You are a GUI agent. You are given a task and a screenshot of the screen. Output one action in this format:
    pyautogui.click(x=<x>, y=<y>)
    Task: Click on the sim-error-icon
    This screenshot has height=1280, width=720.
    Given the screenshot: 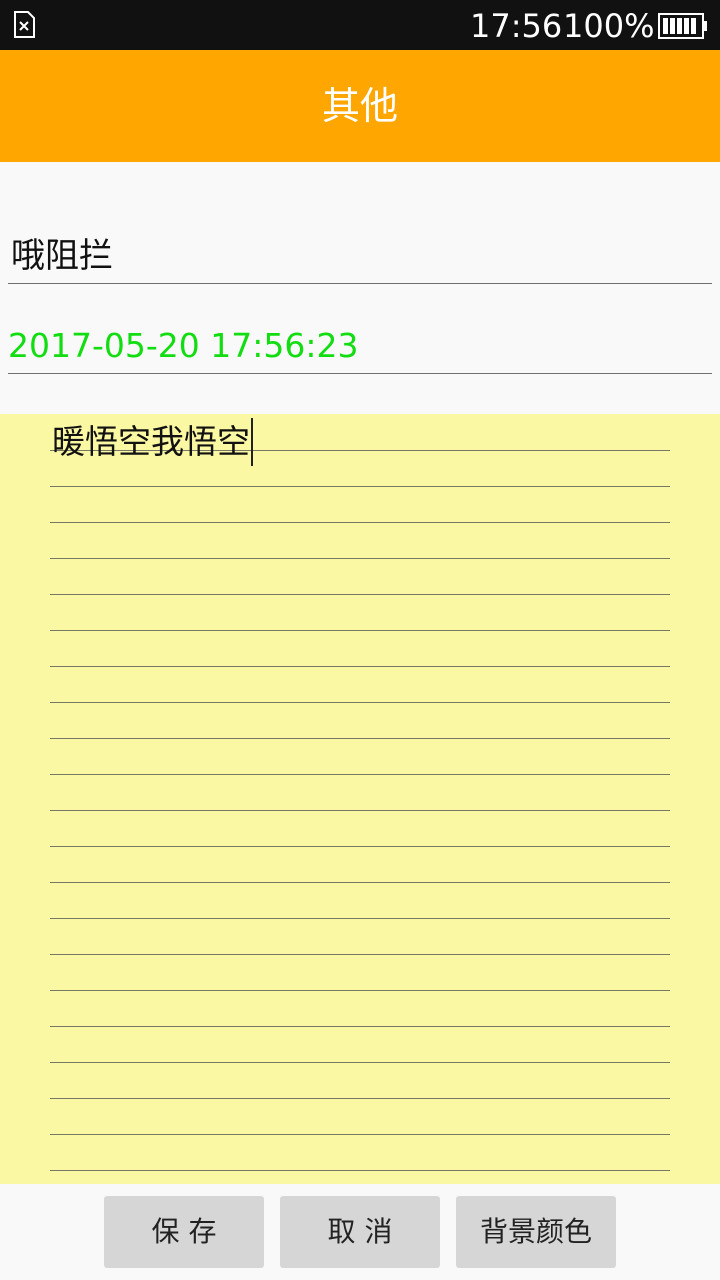 What is the action you would take?
    pyautogui.click(x=24, y=24)
    